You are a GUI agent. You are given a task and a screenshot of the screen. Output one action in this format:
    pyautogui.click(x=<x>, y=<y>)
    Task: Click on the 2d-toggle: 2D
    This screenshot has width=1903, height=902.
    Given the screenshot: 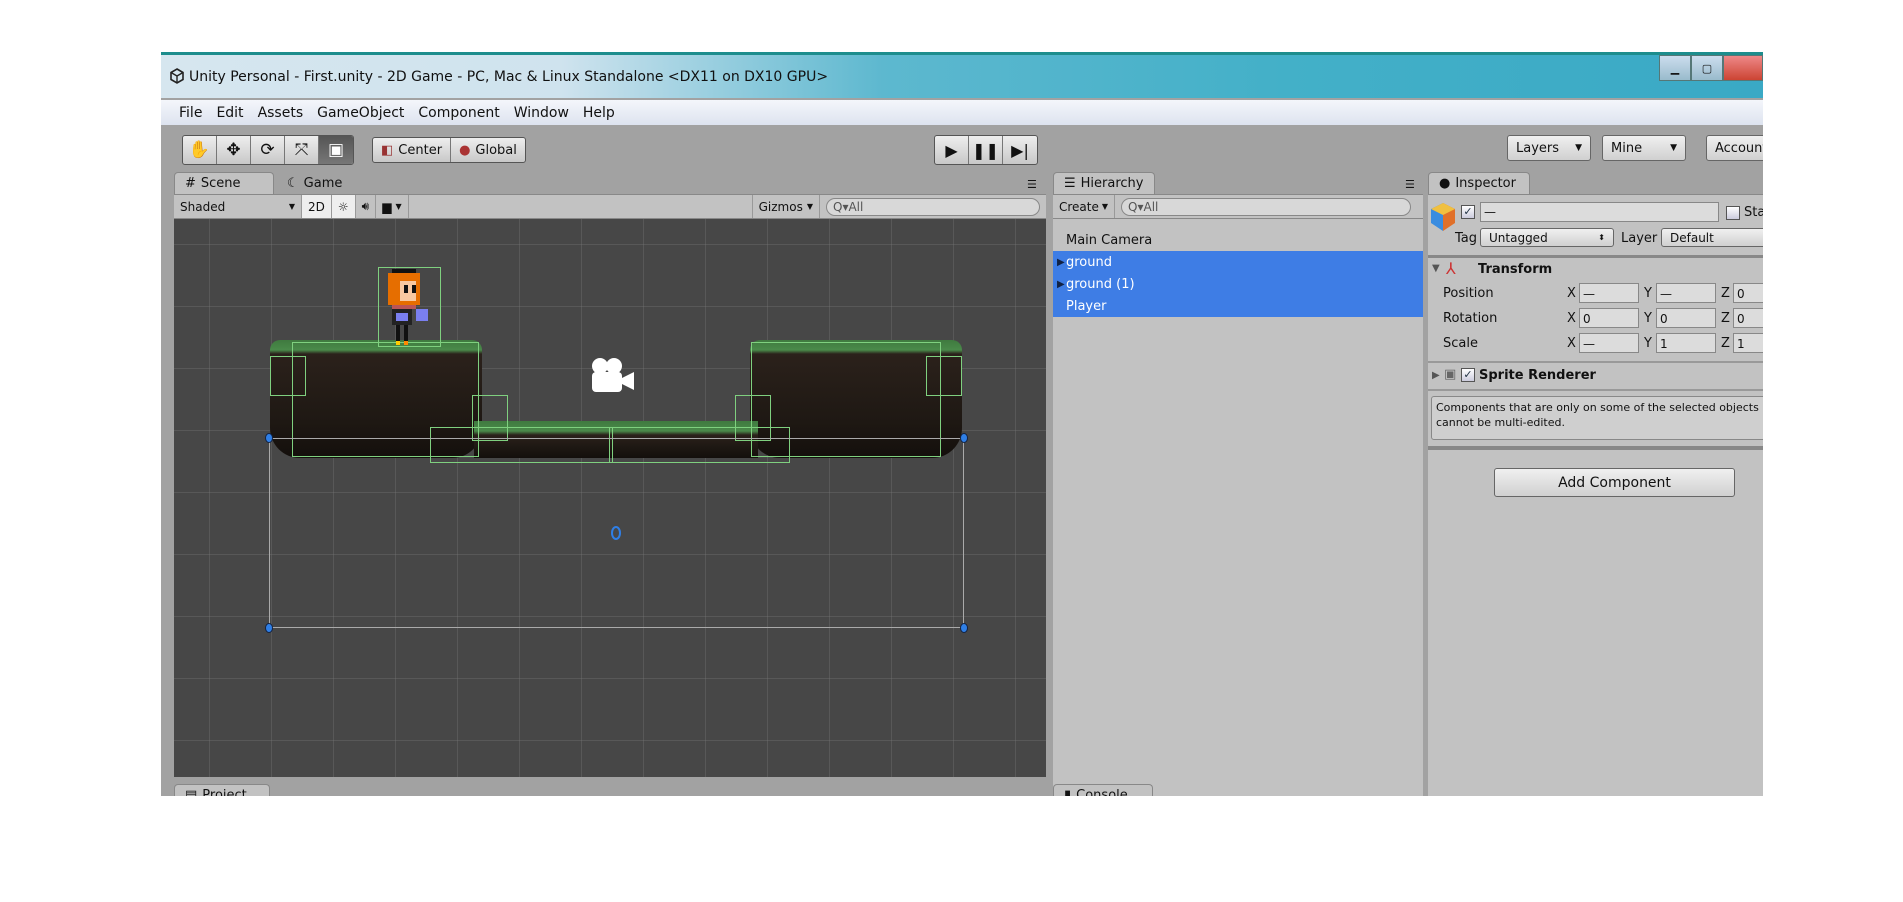 What is the action you would take?
    pyautogui.click(x=317, y=206)
    